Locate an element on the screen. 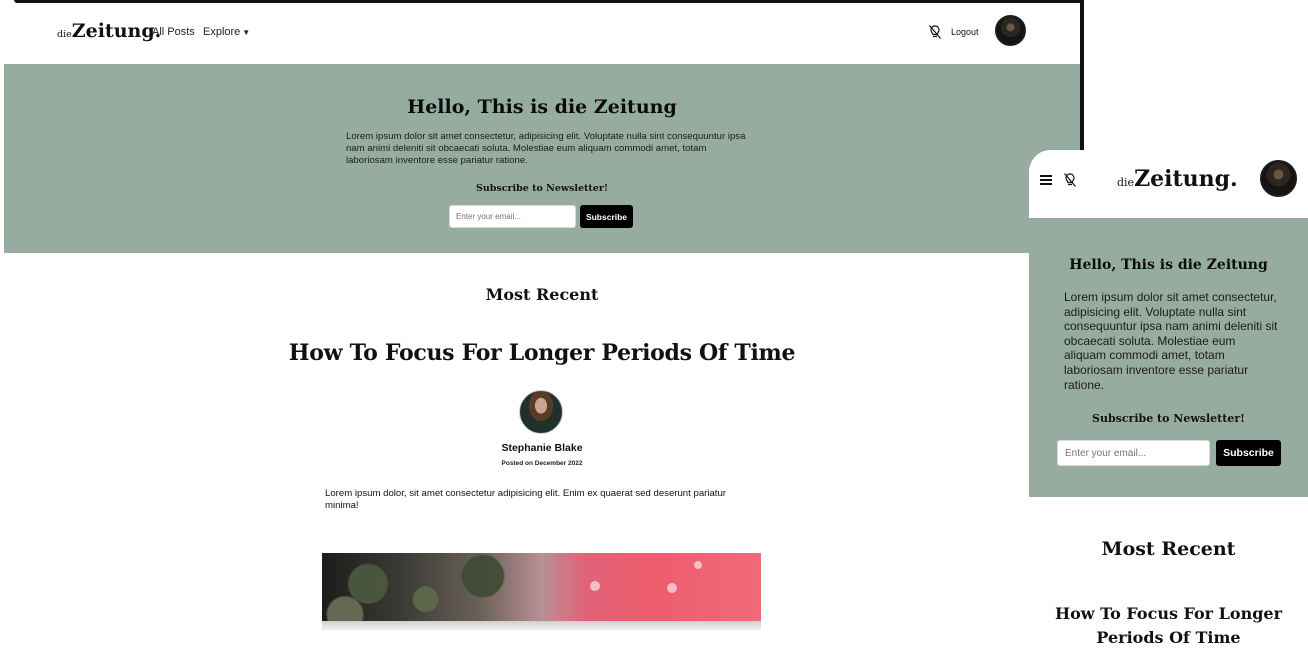 The height and width of the screenshot is (650, 1308). nav-all-posts-link: All Posts is located at coordinates (173, 32).